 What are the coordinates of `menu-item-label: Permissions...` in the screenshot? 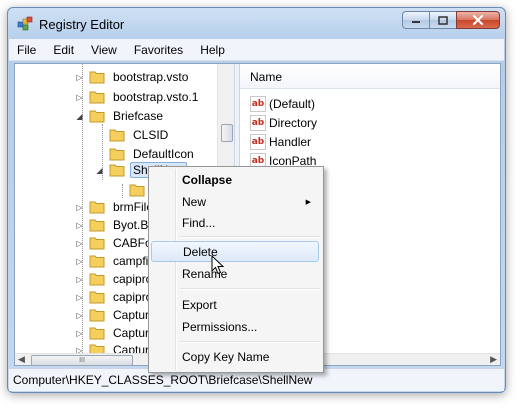 It's located at (220, 326).